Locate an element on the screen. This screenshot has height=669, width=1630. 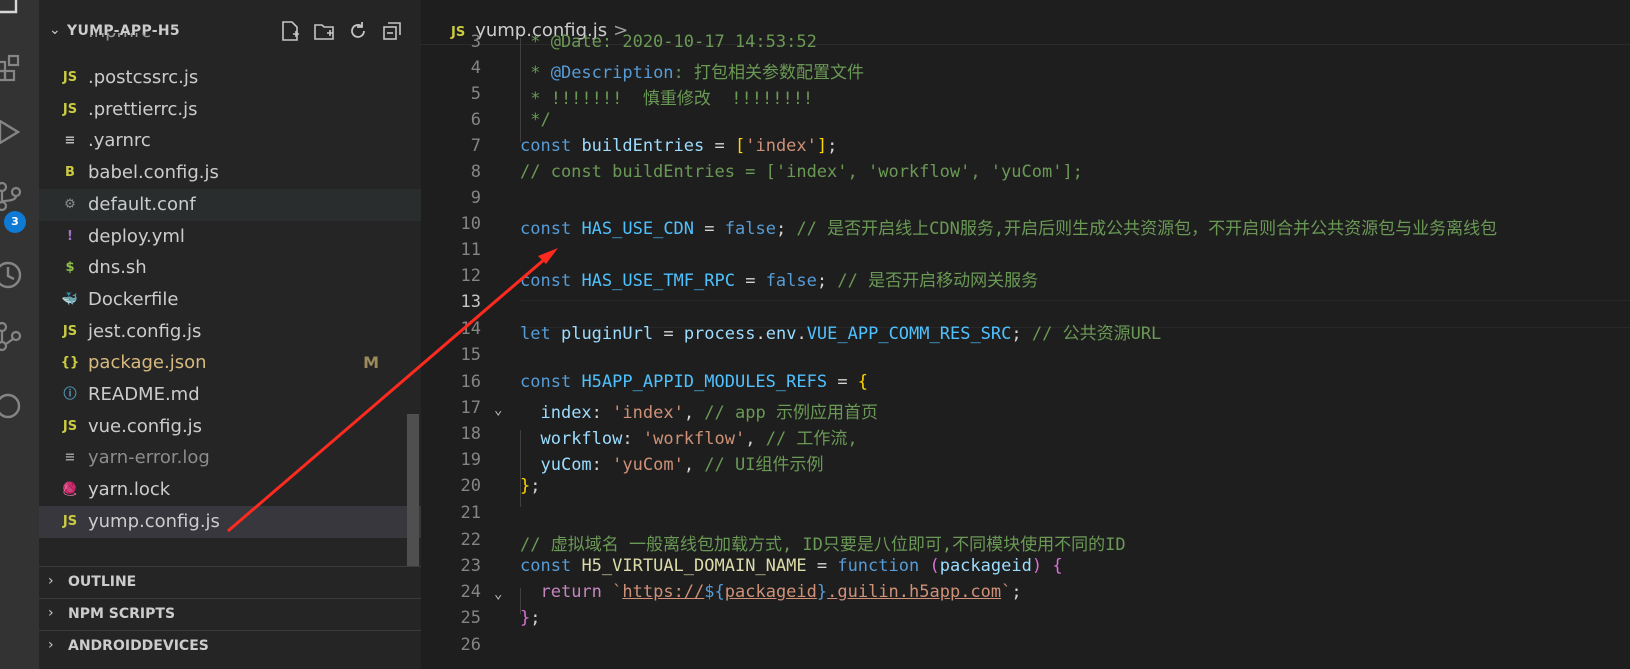
file-name: .prettierrc.js is located at coordinates (143, 109).